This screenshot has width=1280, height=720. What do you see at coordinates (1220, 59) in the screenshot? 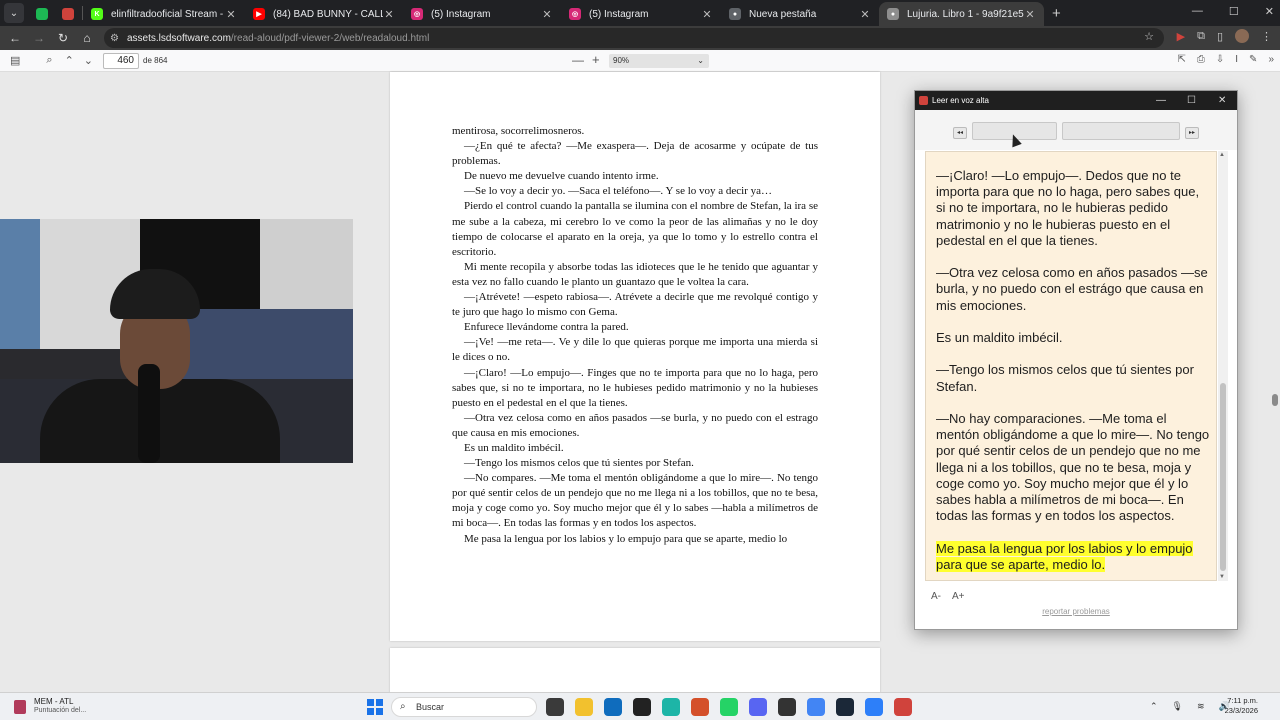
I see `save-icon: ⇩` at bounding box center [1220, 59].